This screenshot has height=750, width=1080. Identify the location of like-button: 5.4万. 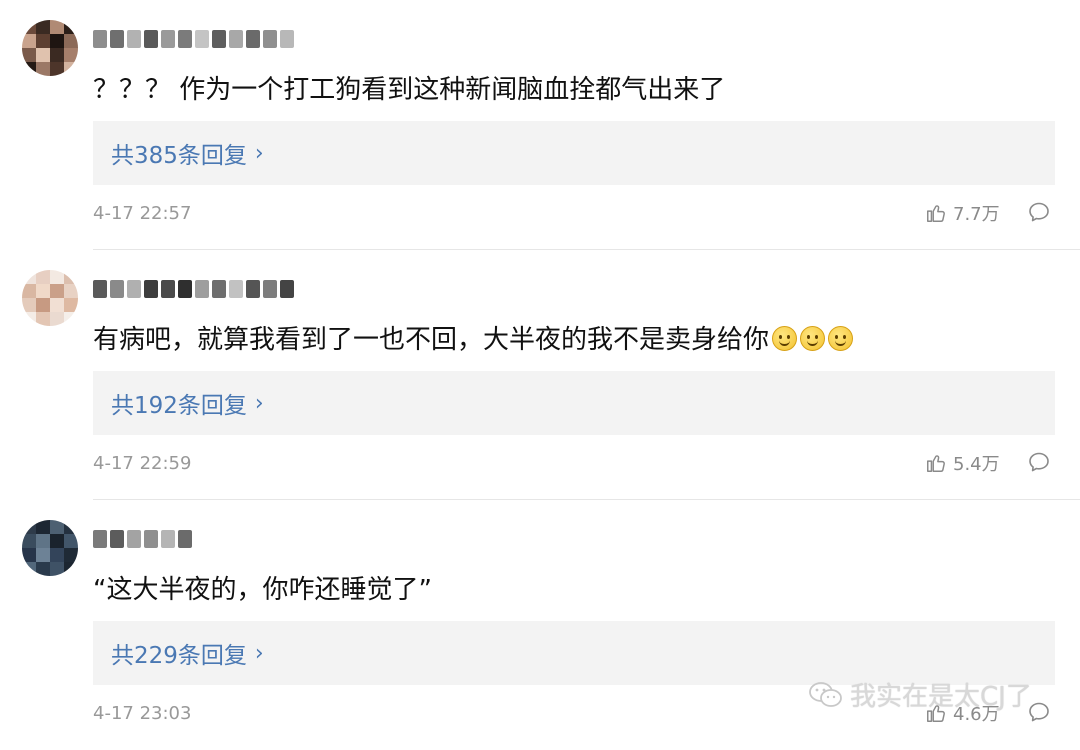
(962, 463).